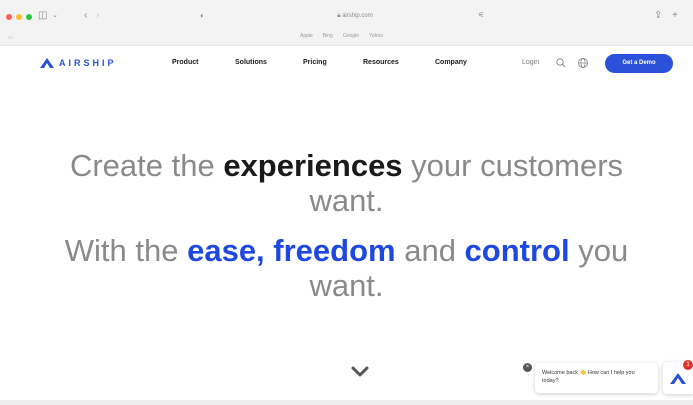 The image size is (693, 405). What do you see at coordinates (10, 38) in the screenshot?
I see `tab-overview-icon: ▭` at bounding box center [10, 38].